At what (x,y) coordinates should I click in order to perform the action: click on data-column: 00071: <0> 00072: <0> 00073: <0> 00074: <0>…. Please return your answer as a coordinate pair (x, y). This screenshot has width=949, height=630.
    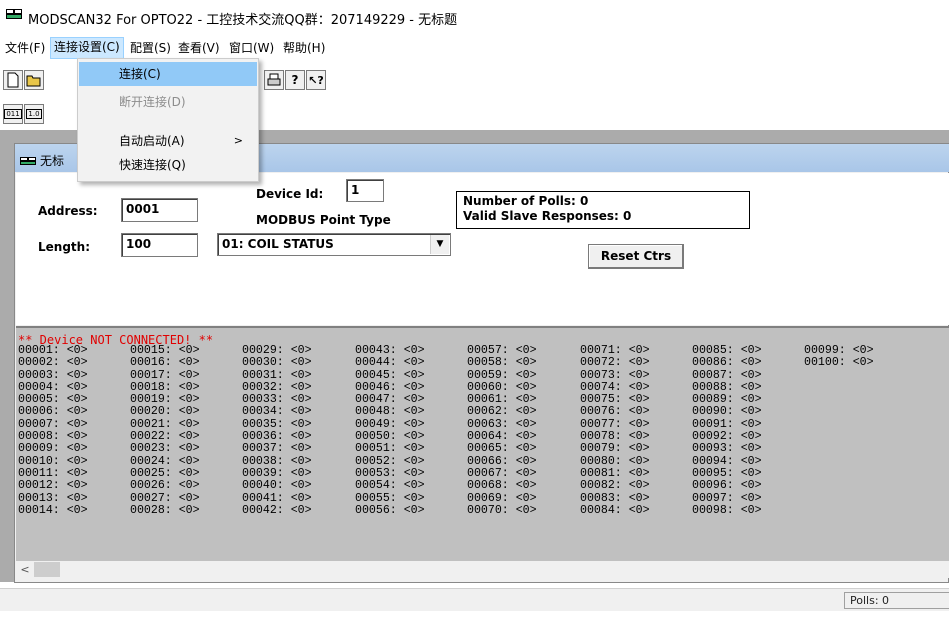
    Looking at the image, I should click on (615, 430).